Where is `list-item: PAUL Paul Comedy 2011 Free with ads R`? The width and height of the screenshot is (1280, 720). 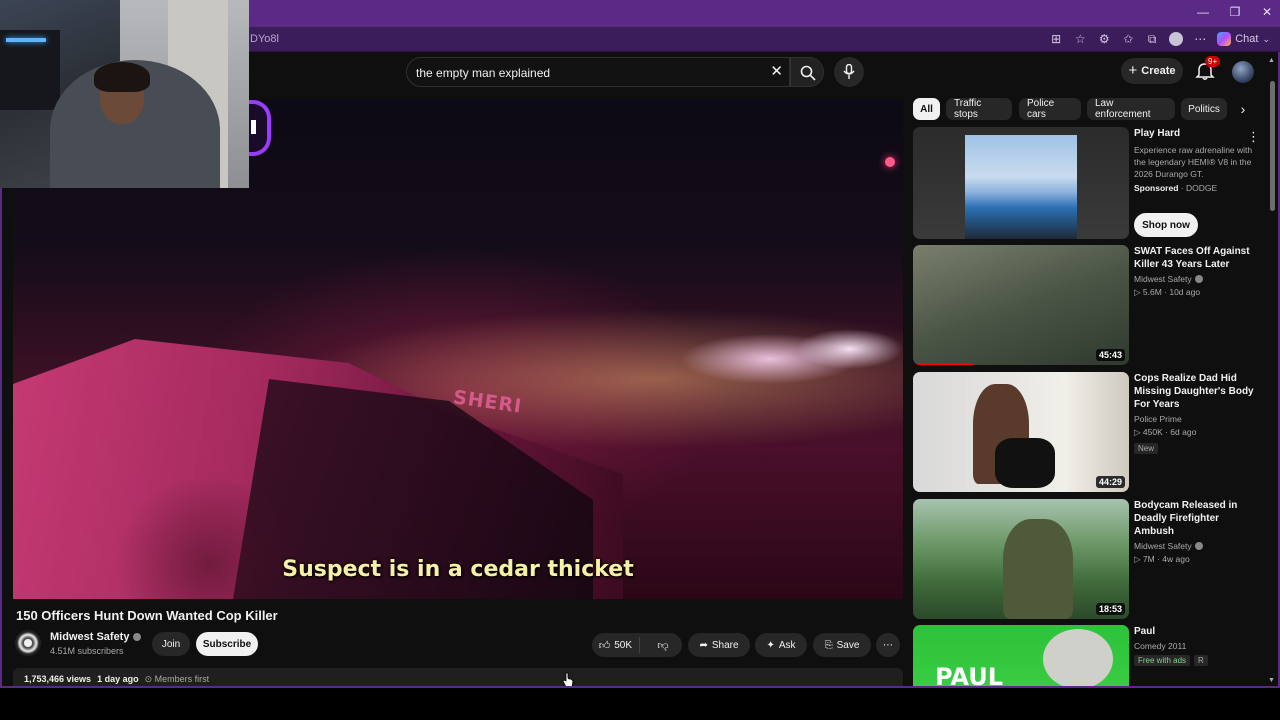
list-item: PAUL Paul Comedy 2011 Free with ads R is located at coordinates (1088, 656).